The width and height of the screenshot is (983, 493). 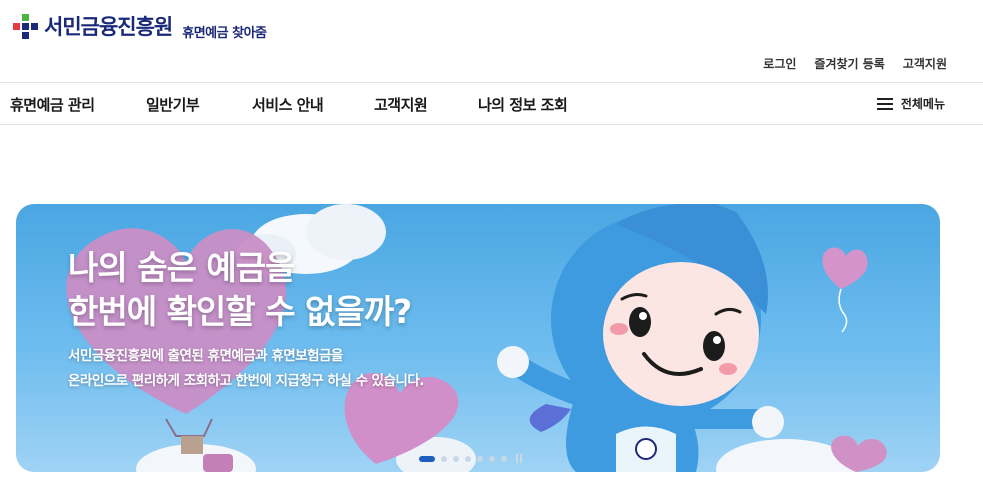 I want to click on pause-icon, so click(x=519, y=458).